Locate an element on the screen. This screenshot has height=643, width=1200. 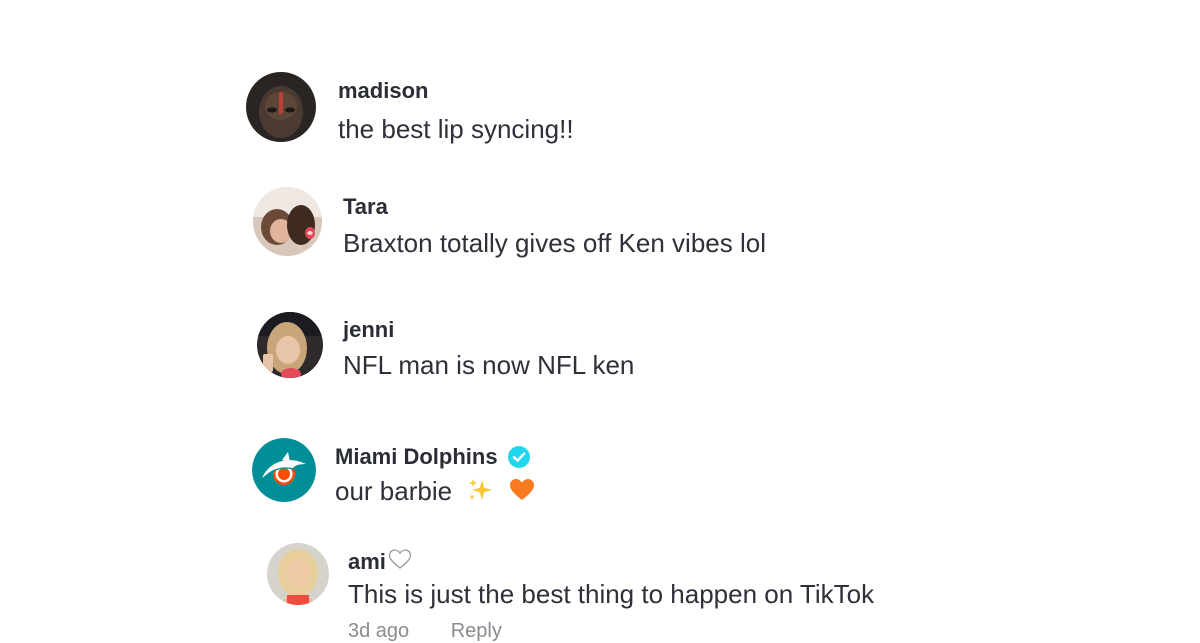
comment-text: our barbie is located at coordinates (435, 493).